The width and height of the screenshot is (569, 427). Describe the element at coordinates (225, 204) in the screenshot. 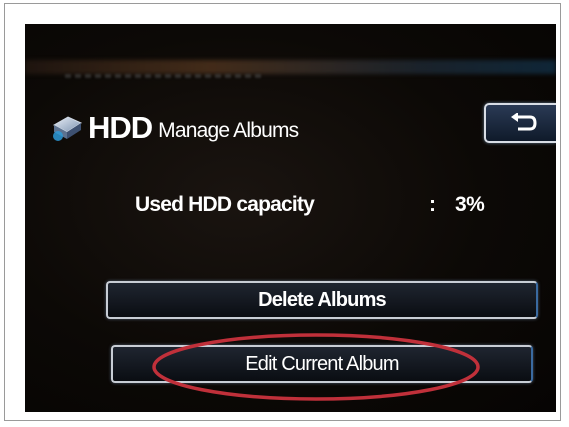

I see `capacity-label: Used HDD capacity` at that location.